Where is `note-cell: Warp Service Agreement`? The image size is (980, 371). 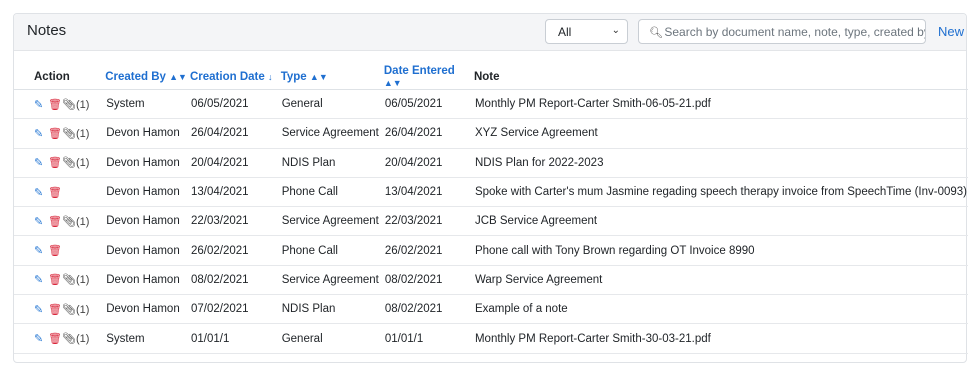
note-cell: Warp Service Agreement is located at coordinates (720, 280).